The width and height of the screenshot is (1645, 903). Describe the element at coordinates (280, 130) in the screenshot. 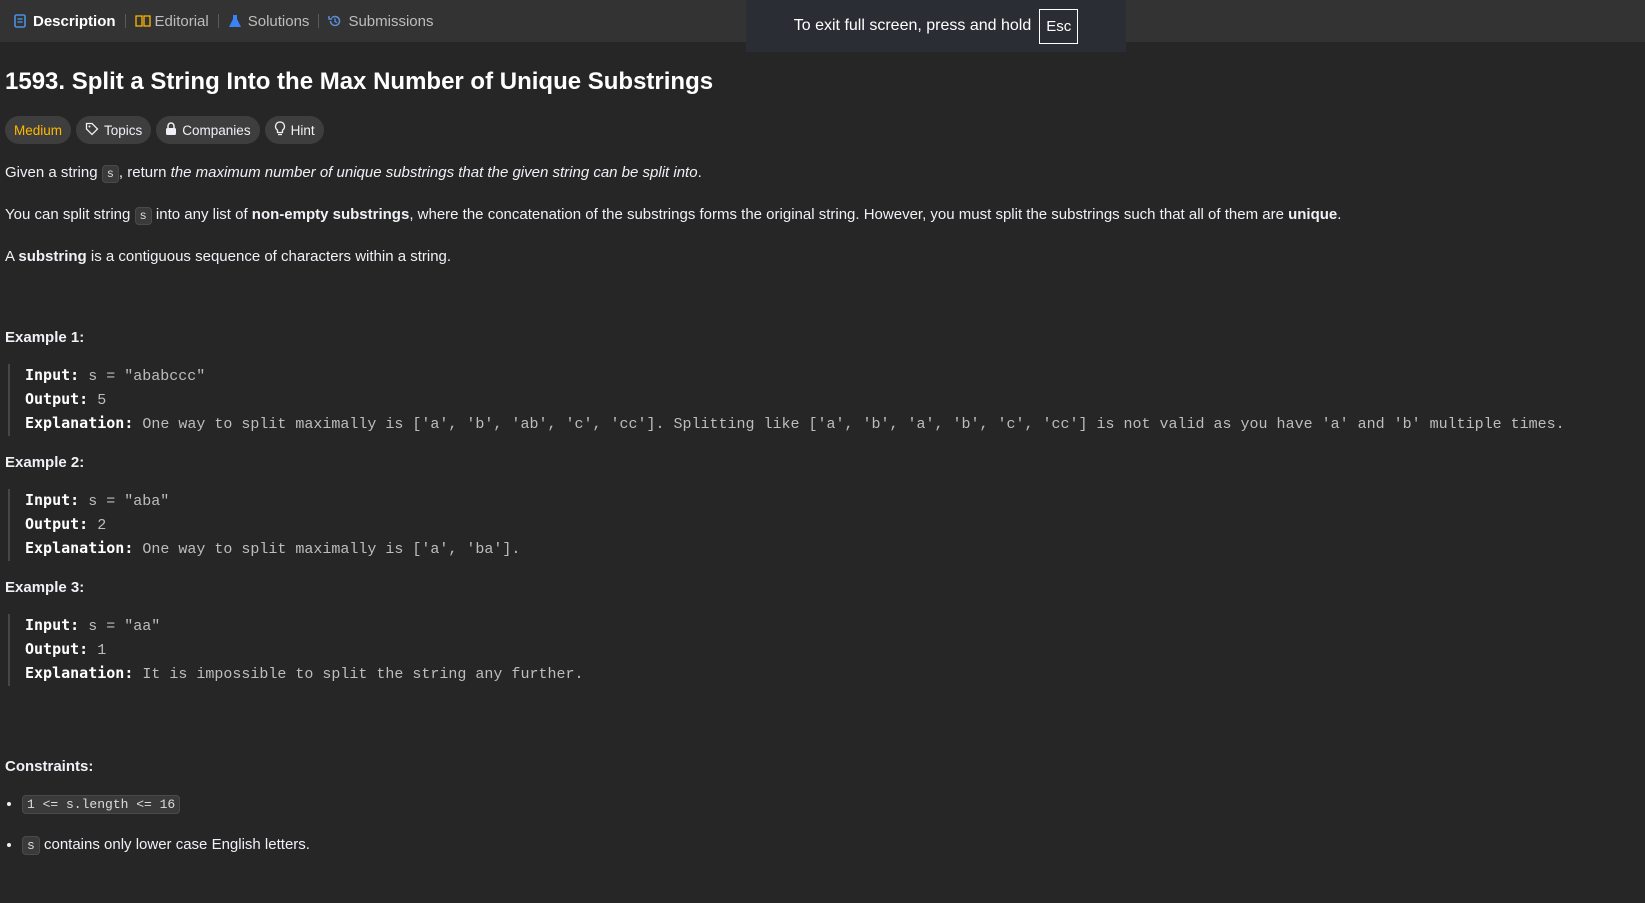

I see `lightbulb-icon` at that location.